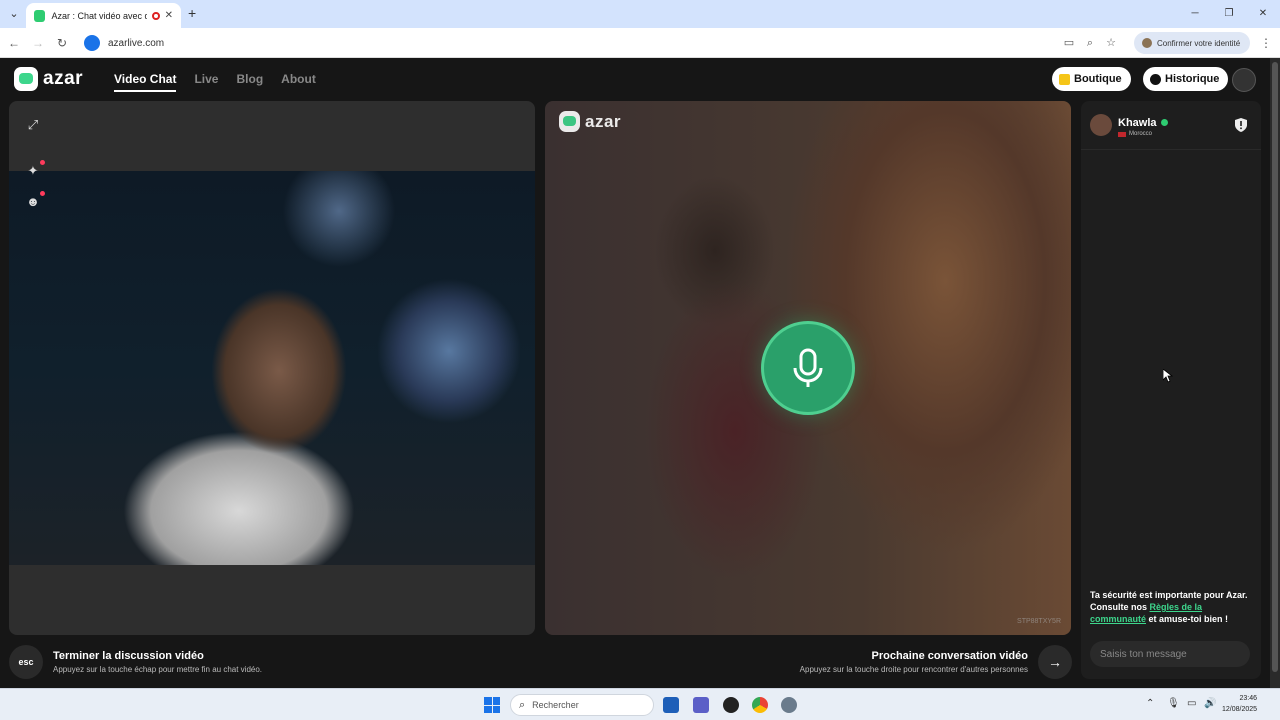  I want to click on forward-arrow-icon: →, so click(38, 43).